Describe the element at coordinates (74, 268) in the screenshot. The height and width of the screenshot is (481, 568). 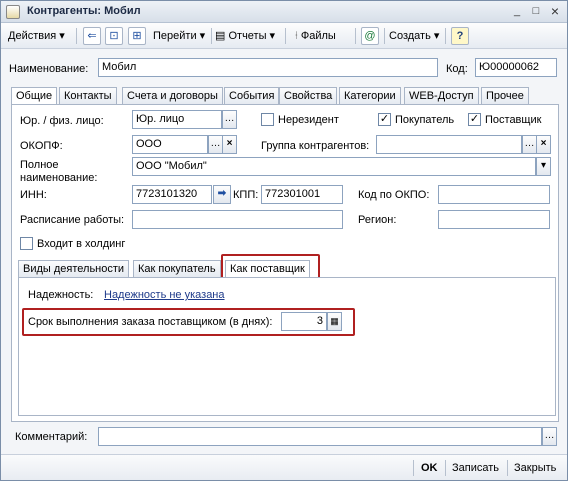
I see `subtab-activity: Виды деятельности` at that location.